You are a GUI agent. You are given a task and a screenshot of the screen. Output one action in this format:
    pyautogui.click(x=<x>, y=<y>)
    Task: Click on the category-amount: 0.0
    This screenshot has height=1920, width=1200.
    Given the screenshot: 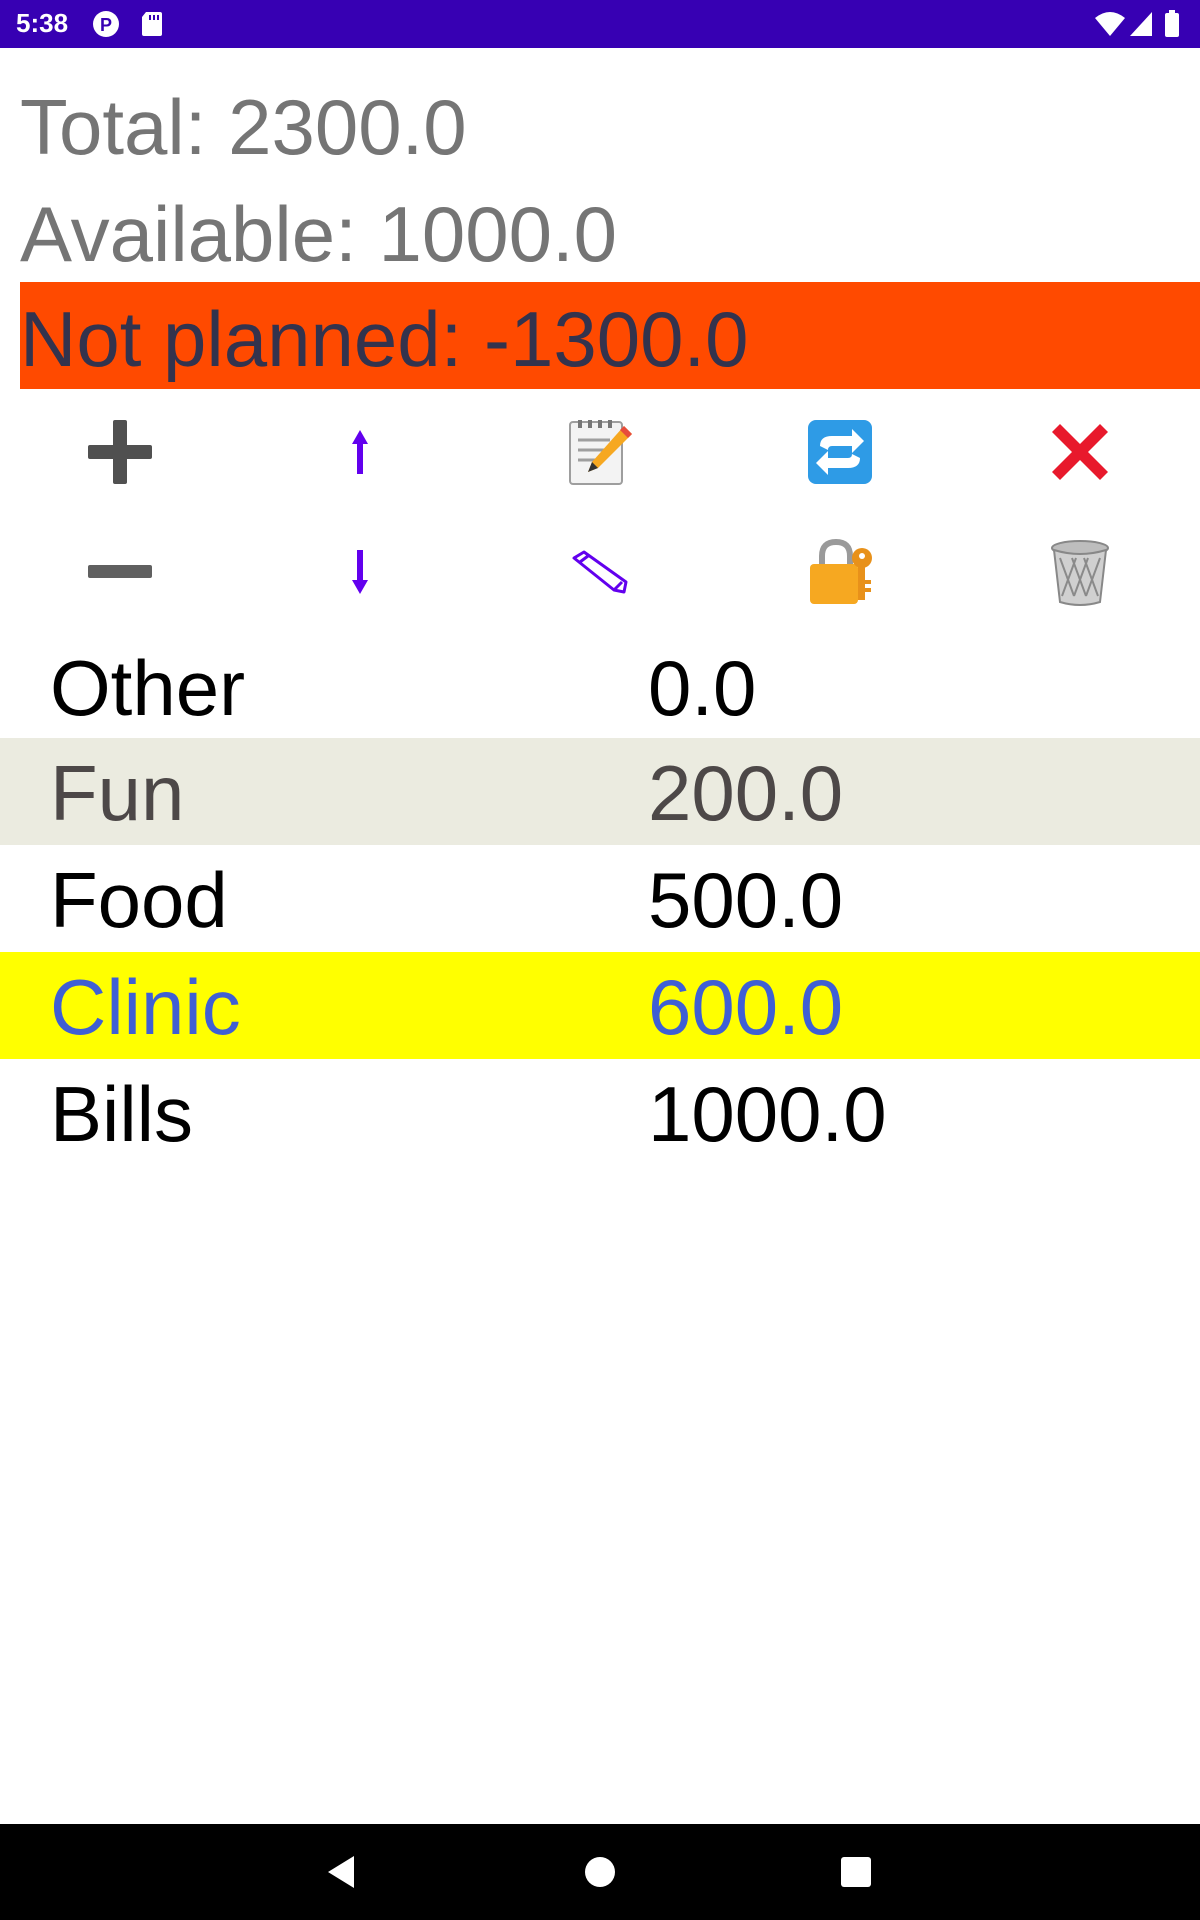 What is the action you would take?
    pyautogui.click(x=702, y=688)
    